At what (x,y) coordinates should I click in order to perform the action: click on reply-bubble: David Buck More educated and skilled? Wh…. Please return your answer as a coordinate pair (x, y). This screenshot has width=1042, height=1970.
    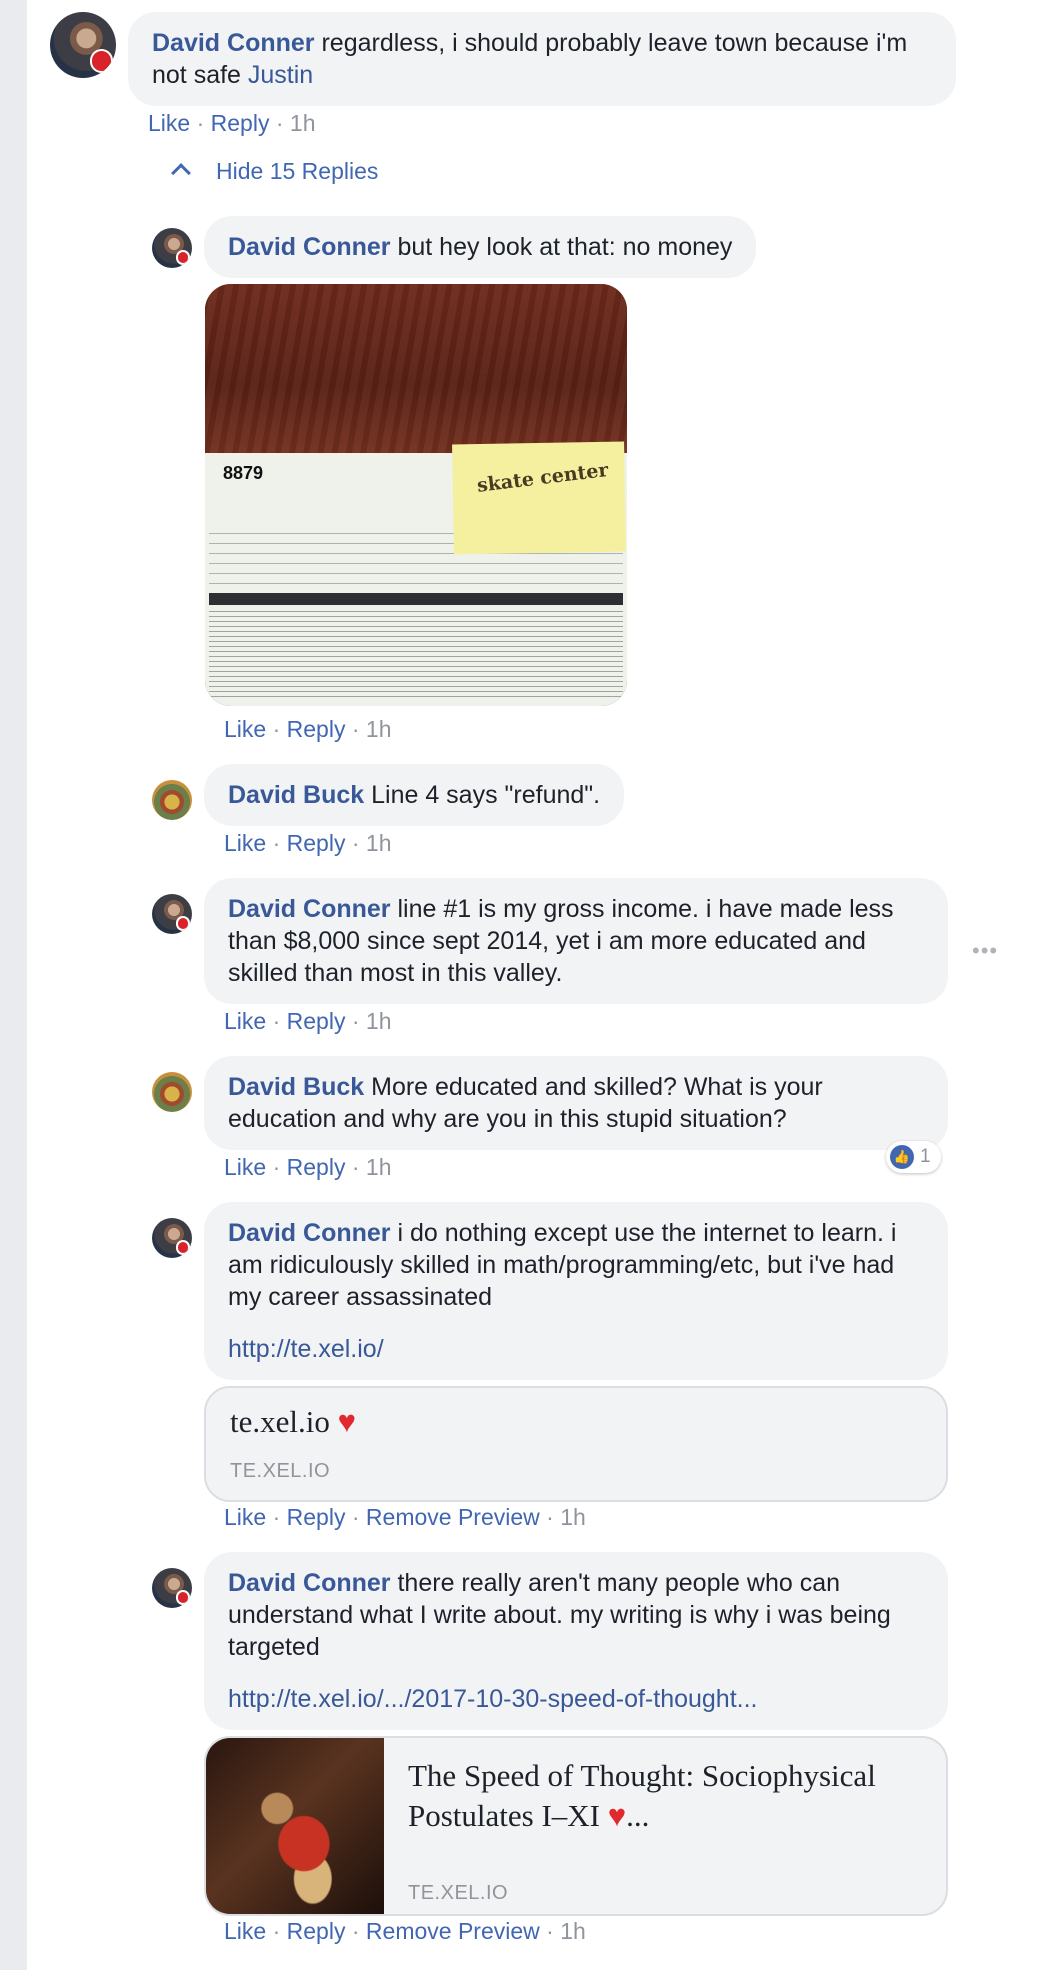
    Looking at the image, I should click on (576, 1103).